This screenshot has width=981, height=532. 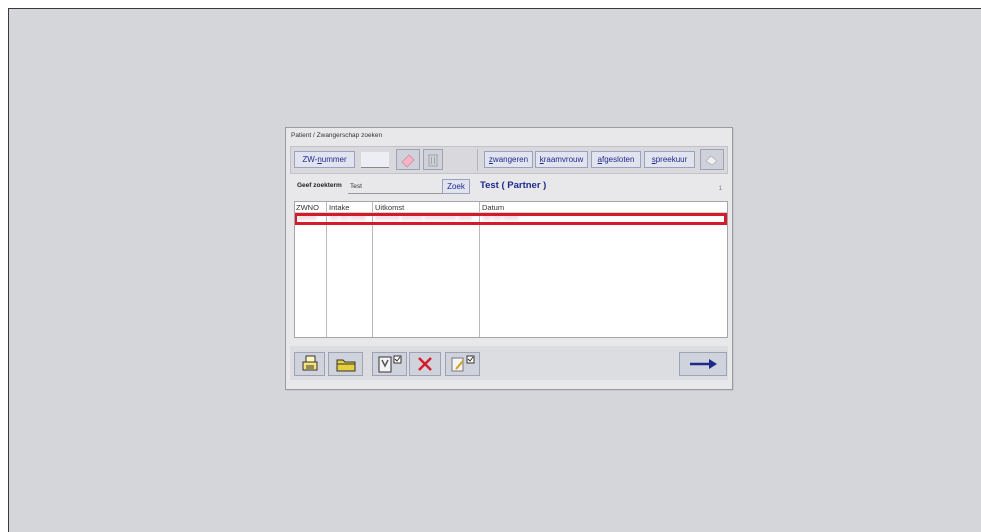 I want to click on clear-icon, so click(x=711, y=159).